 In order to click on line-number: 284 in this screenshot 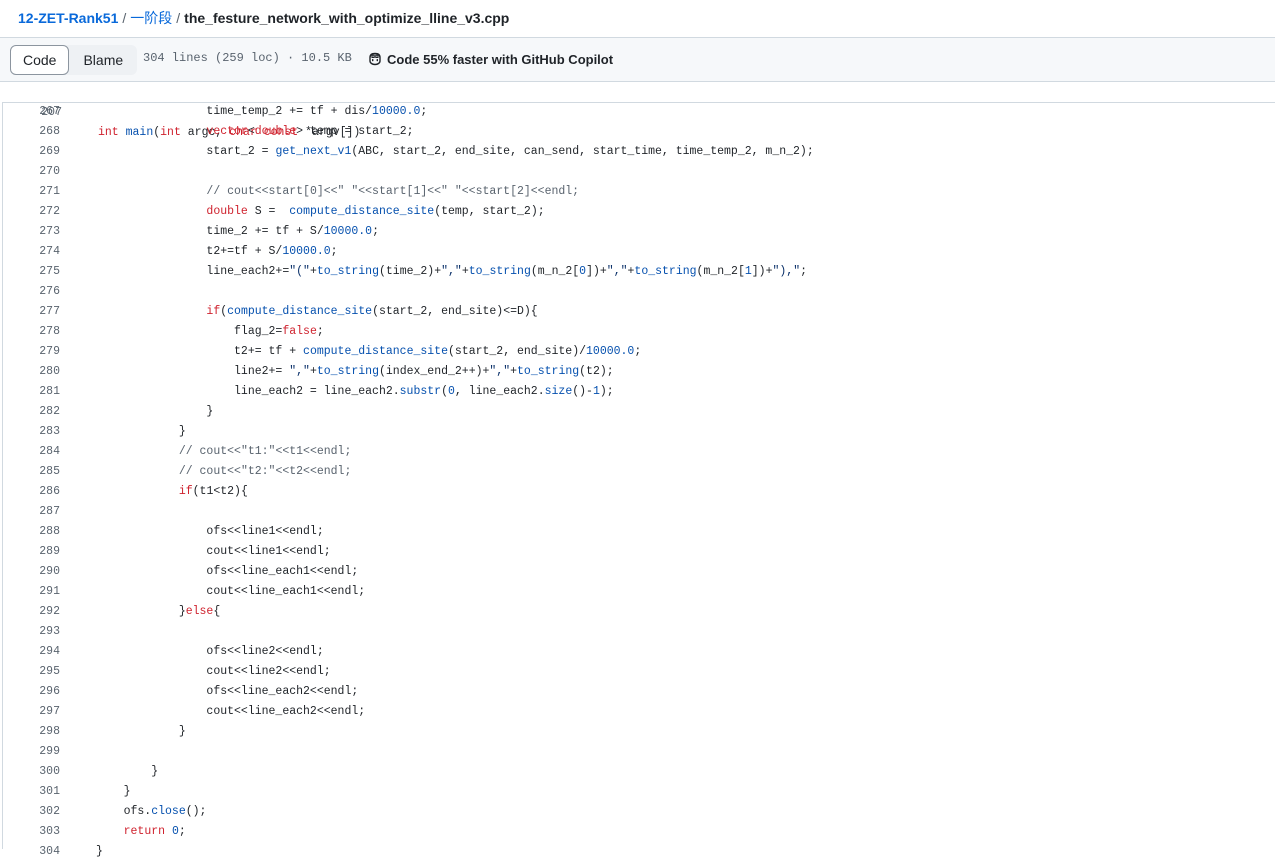, I will do `click(35, 452)`.